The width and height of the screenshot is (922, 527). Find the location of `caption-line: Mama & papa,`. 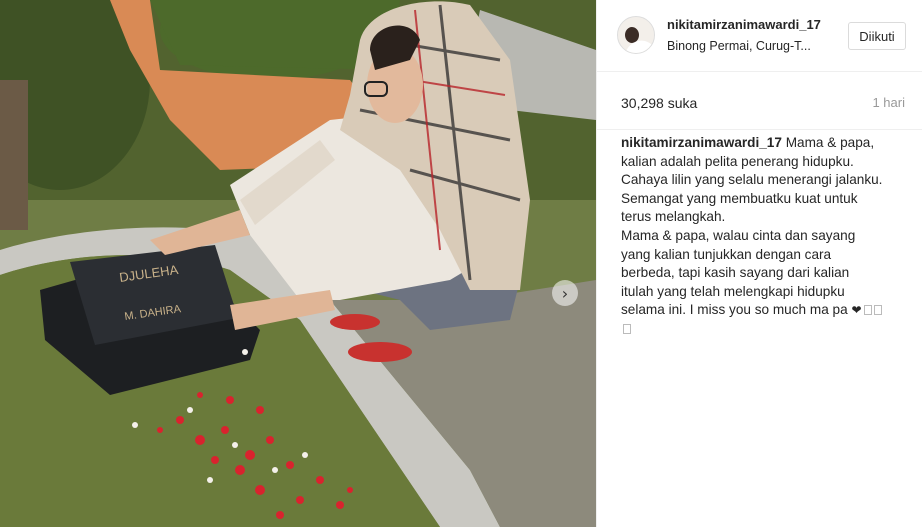

caption-line: Mama & papa, is located at coordinates (830, 142).